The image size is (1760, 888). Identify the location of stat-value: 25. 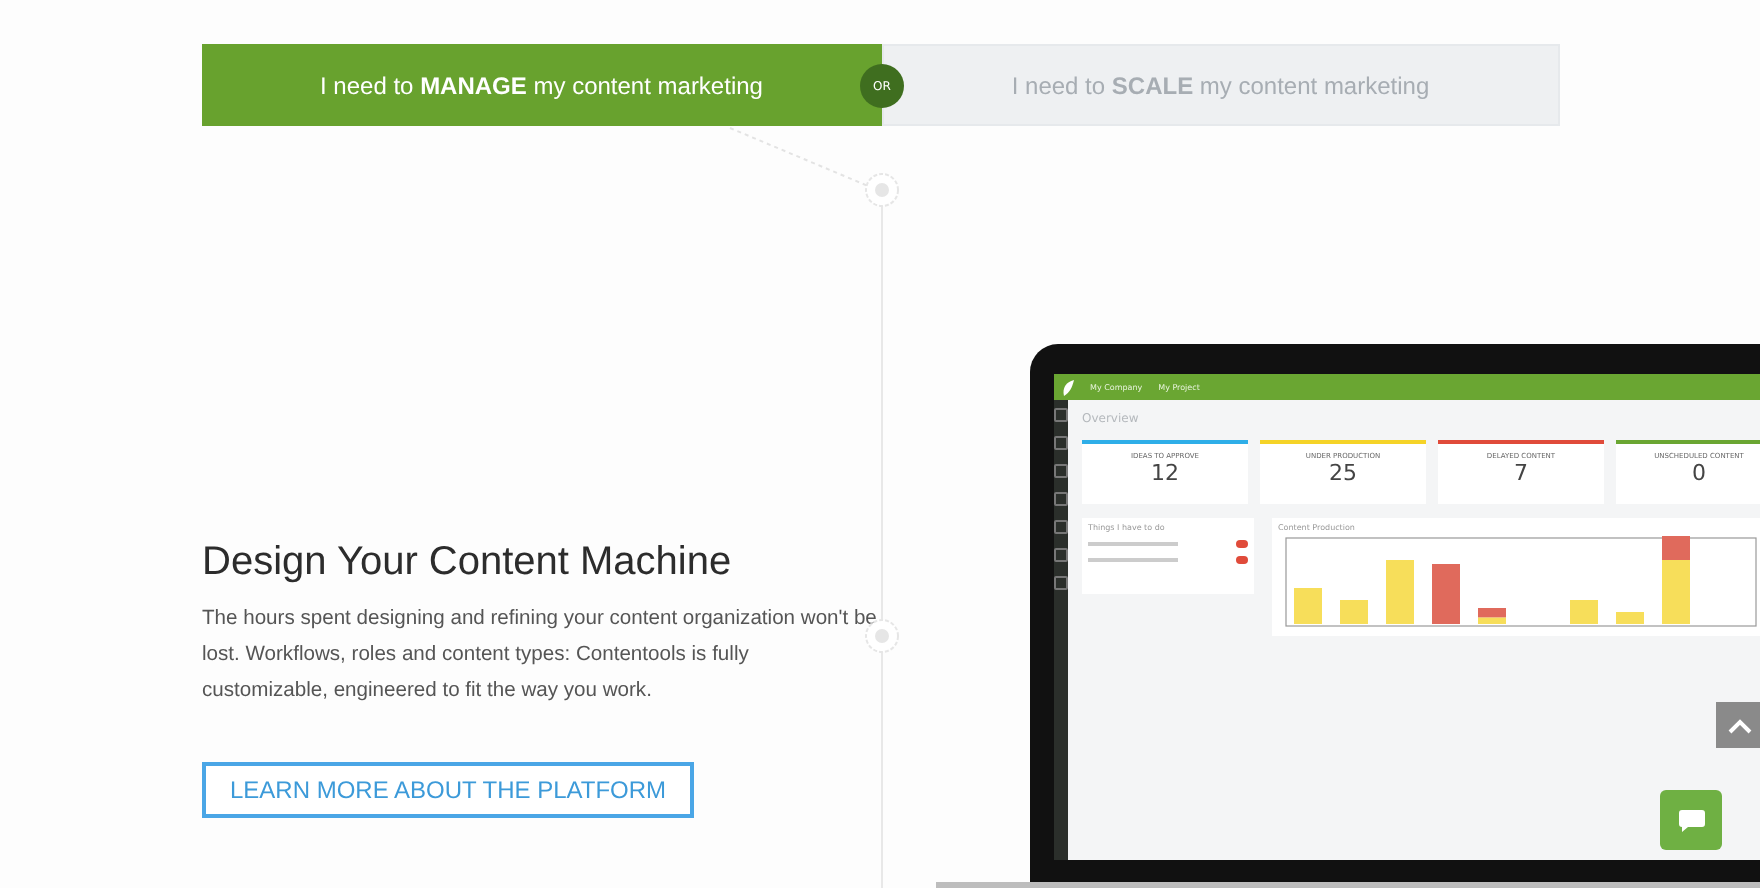
(1343, 473).